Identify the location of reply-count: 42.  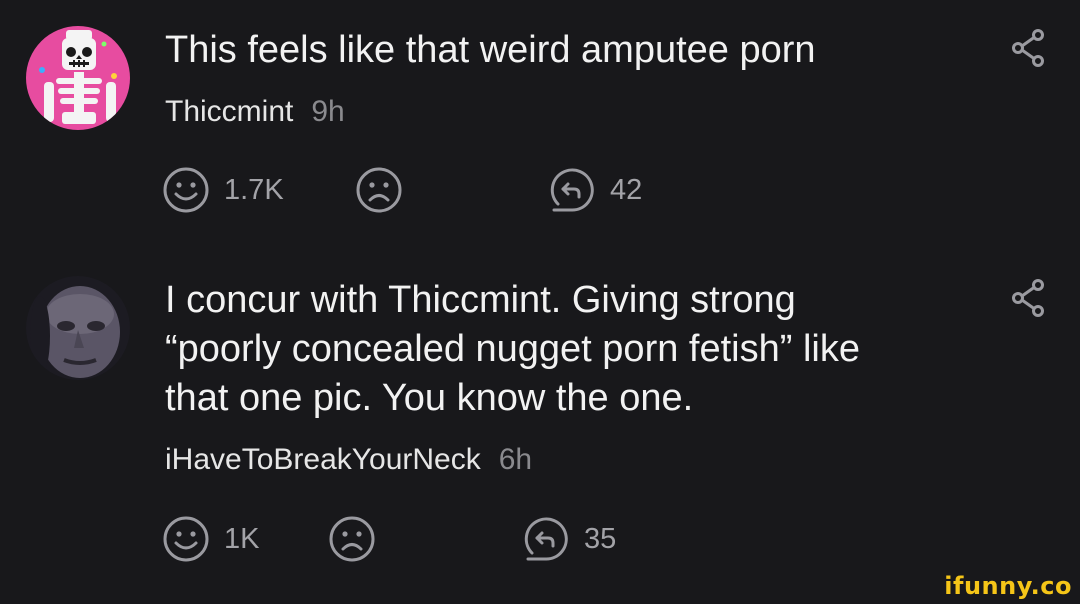
(626, 189).